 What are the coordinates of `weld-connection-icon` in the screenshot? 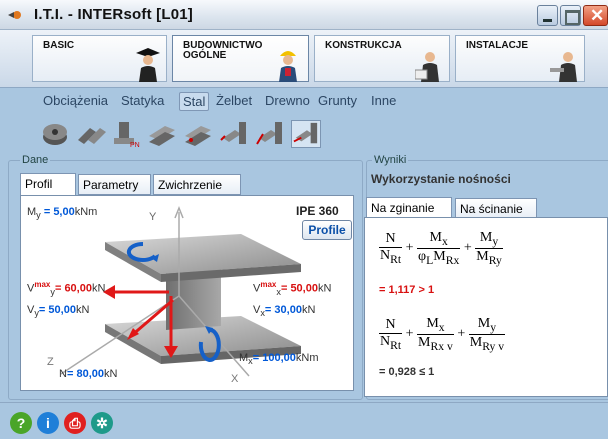 It's located at (91, 134).